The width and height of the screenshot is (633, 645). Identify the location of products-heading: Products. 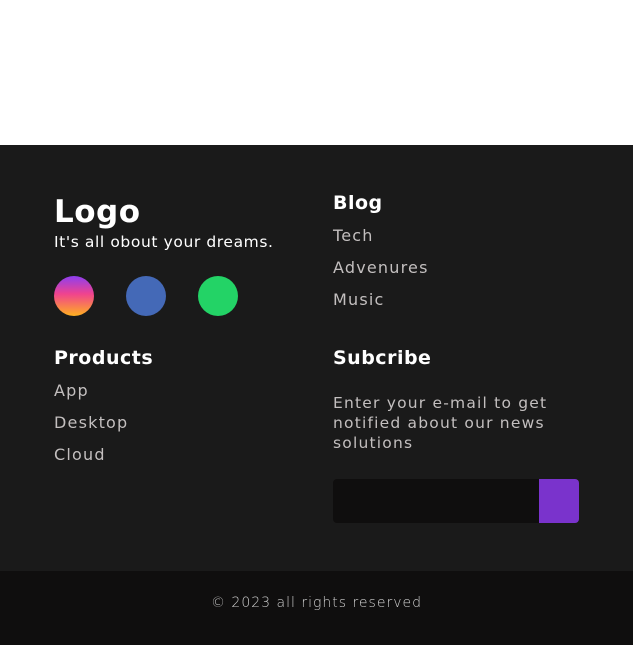
(104, 358).